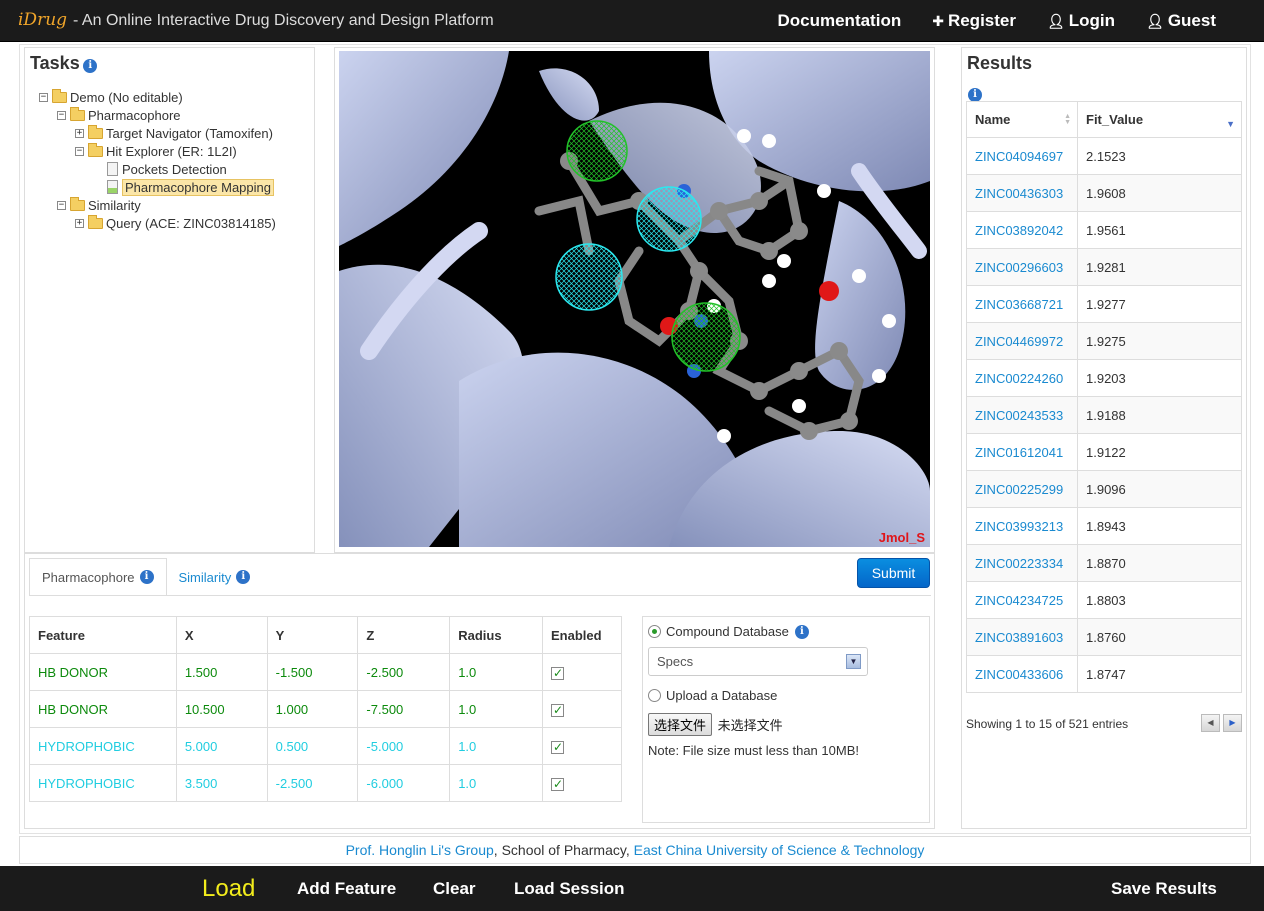 The height and width of the screenshot is (911, 1264). I want to click on column-header: Feature, so click(103, 635).